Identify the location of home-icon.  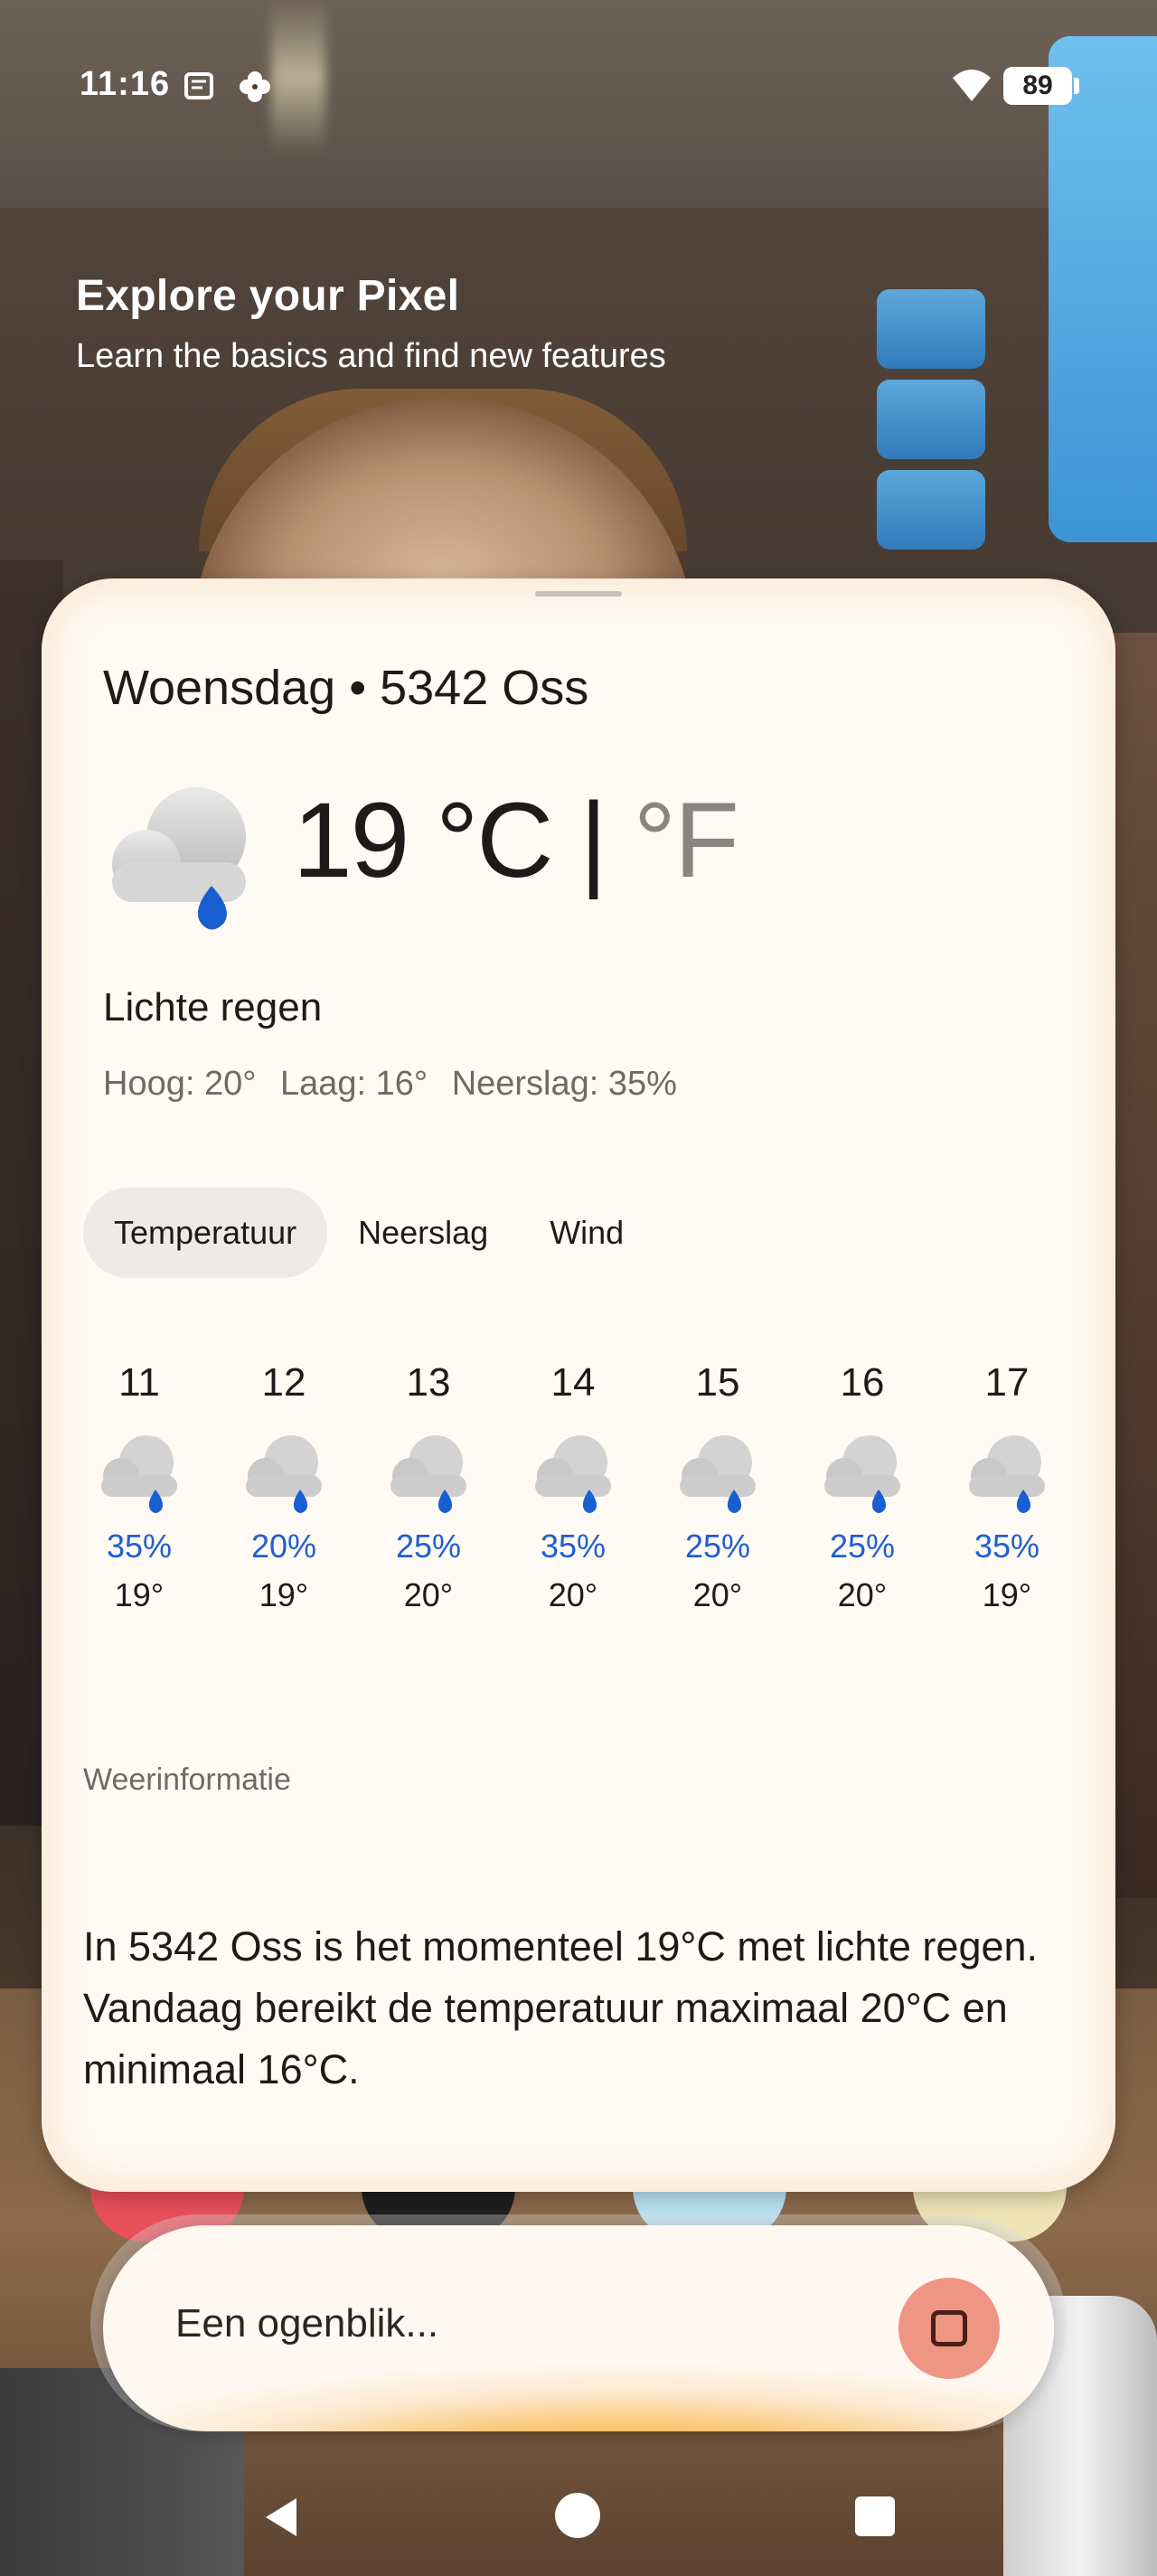
(578, 2515).